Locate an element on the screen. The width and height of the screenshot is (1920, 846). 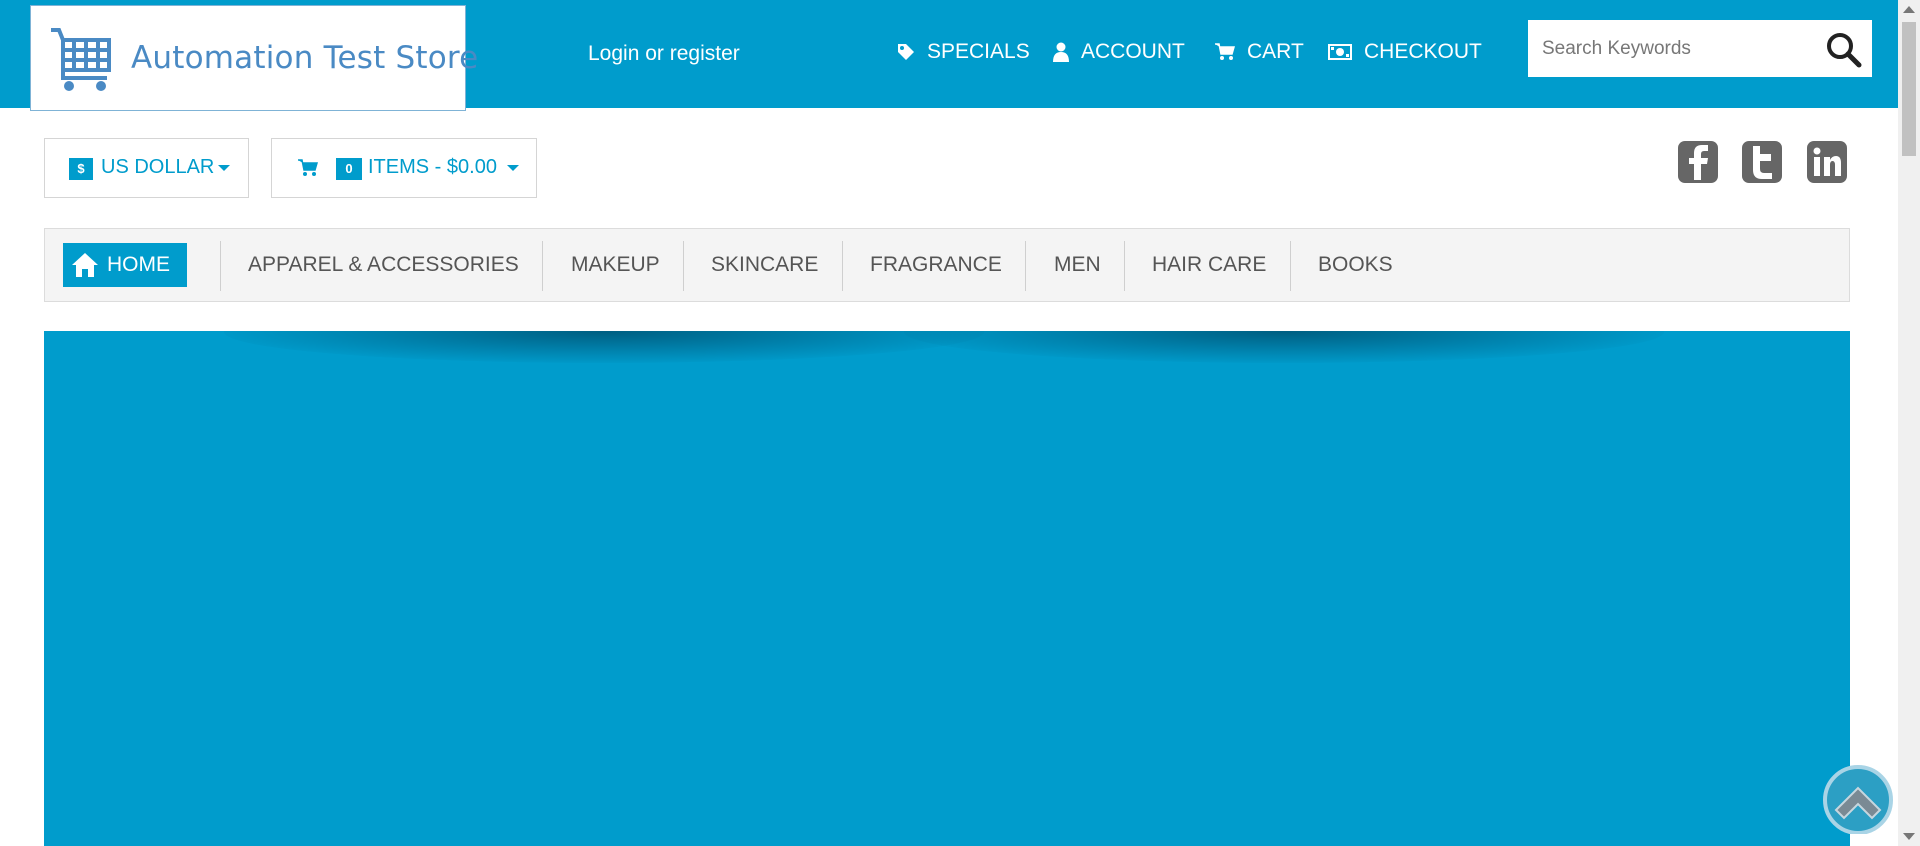
search-input is located at coordinates (1673, 48).